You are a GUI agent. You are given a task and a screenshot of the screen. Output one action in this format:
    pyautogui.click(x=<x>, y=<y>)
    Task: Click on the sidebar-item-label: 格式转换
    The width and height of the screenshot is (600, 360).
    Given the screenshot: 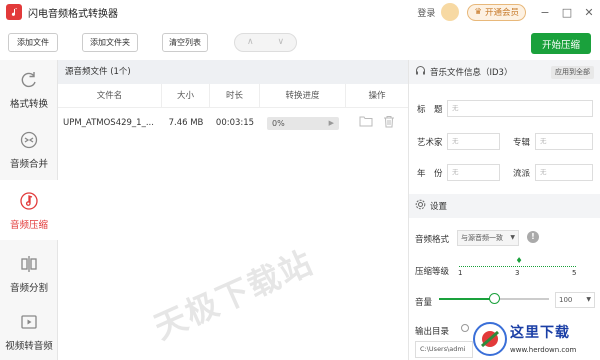 What is the action you would take?
    pyautogui.click(x=28, y=104)
    